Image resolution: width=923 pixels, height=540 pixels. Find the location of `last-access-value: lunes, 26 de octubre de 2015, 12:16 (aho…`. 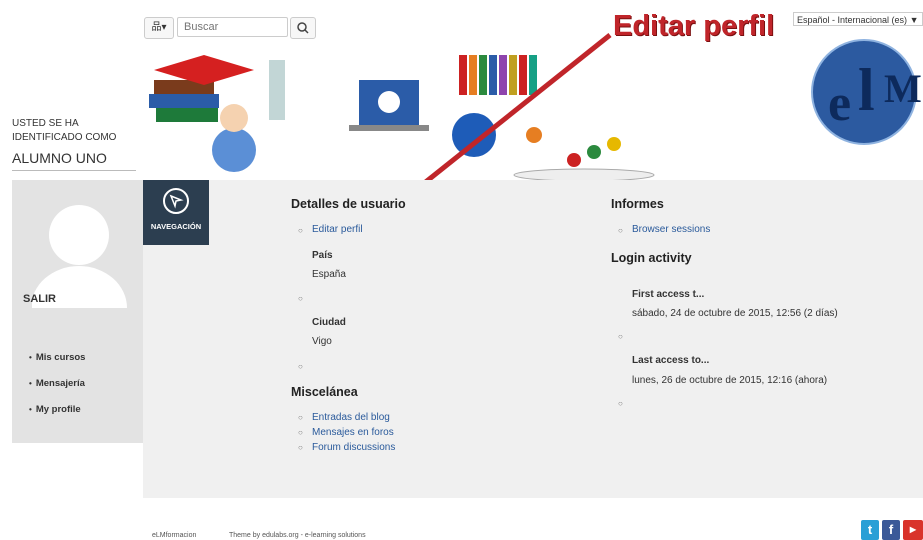

last-access-value: lunes, 26 de octubre de 2015, 12:16 (aho… is located at coordinates (730, 380).